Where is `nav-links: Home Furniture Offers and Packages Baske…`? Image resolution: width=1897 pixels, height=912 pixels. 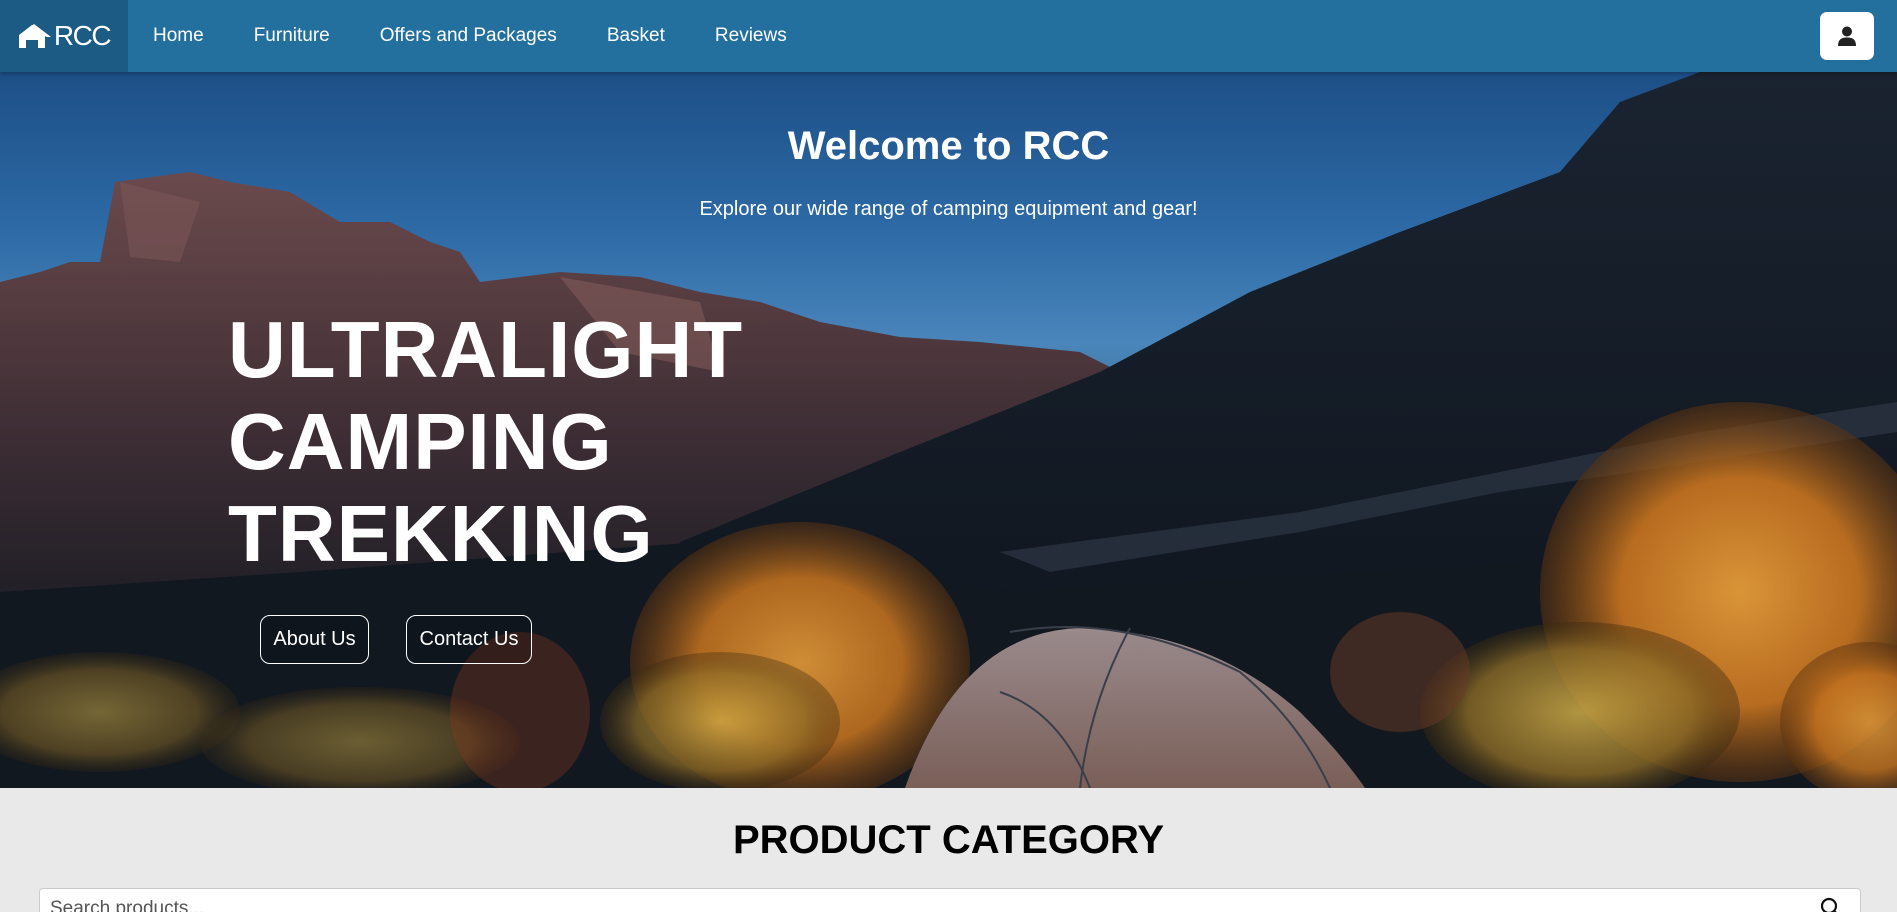 nav-links: Home Furniture Offers and Packages Baske… is located at coordinates (495, 36).